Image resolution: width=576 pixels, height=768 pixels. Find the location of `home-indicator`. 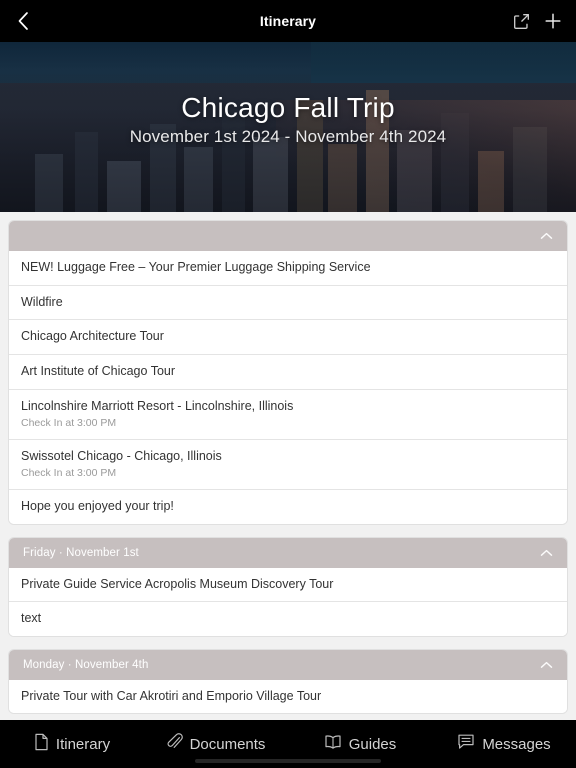

home-indicator is located at coordinates (288, 761).